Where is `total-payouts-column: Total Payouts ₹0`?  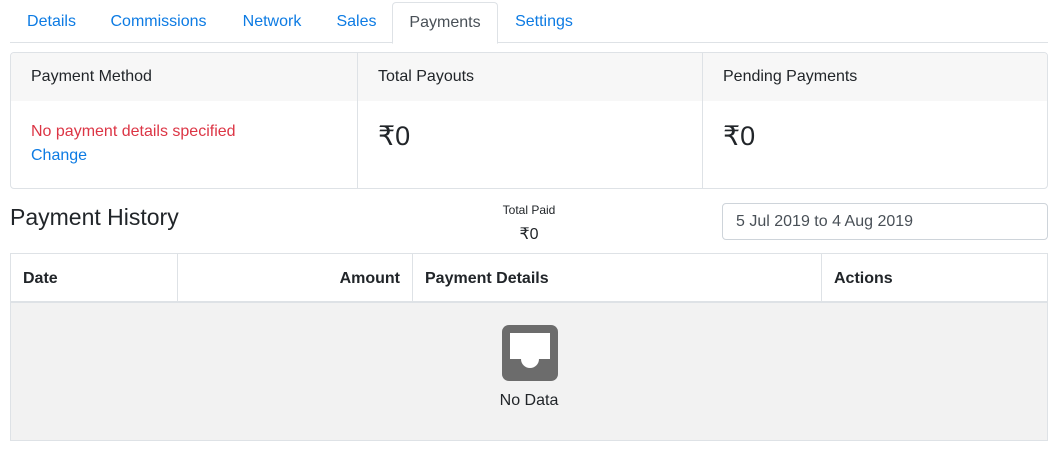 total-payouts-column: Total Payouts ₹0 is located at coordinates (529, 120).